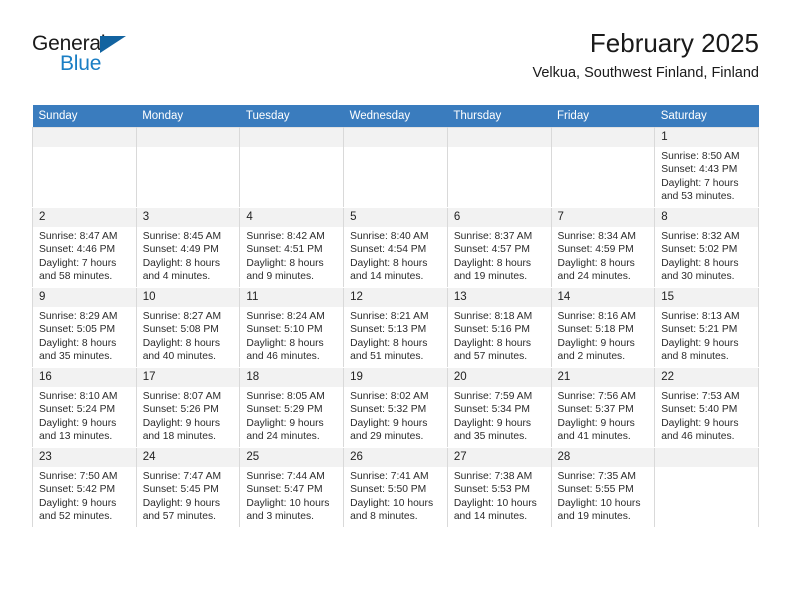 This screenshot has width=792, height=612. I want to click on daylight-text: Daylight: 10 hours and 19 minutes., so click(599, 510).